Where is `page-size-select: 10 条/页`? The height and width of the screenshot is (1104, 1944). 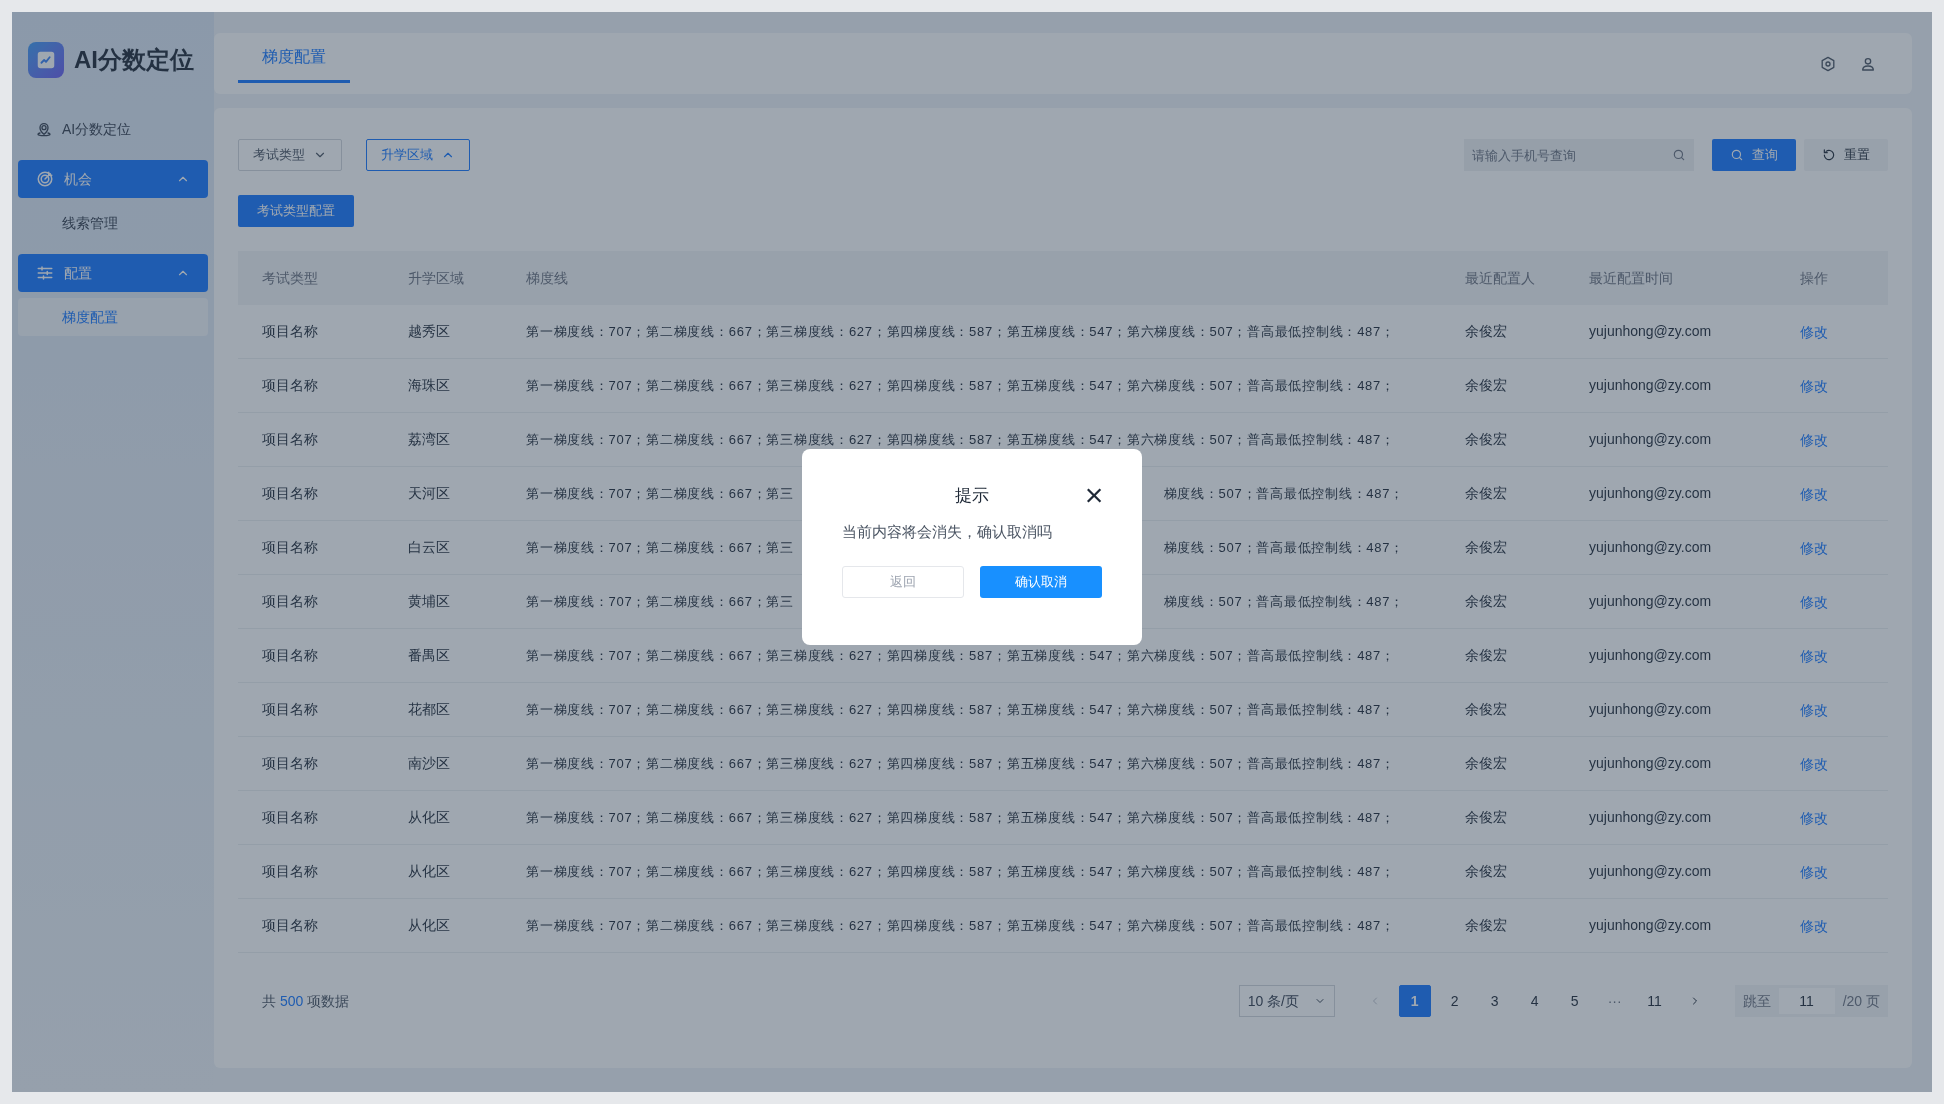
page-size-select: 10 条/页 is located at coordinates (1286, 1001).